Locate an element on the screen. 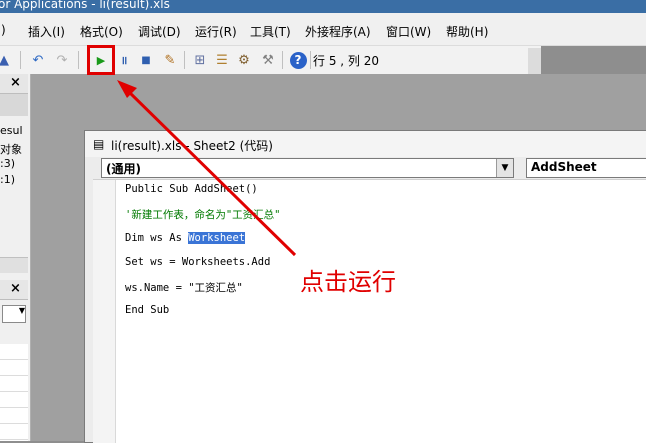 The image size is (646, 443). arrow-shaft is located at coordinates (210, 171).